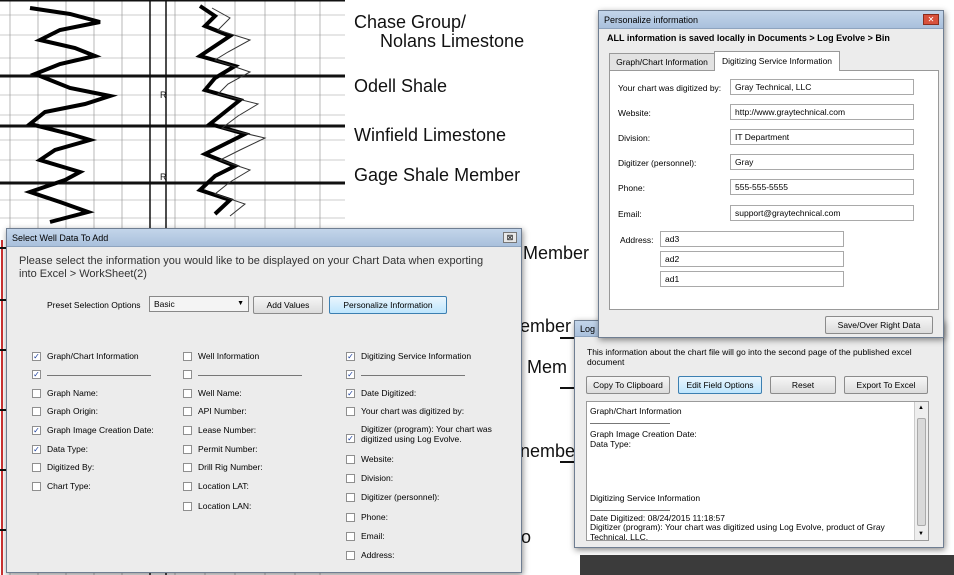  Describe the element at coordinates (350, 393) in the screenshot. I see `checkbox-date-digitized: ✓` at that location.